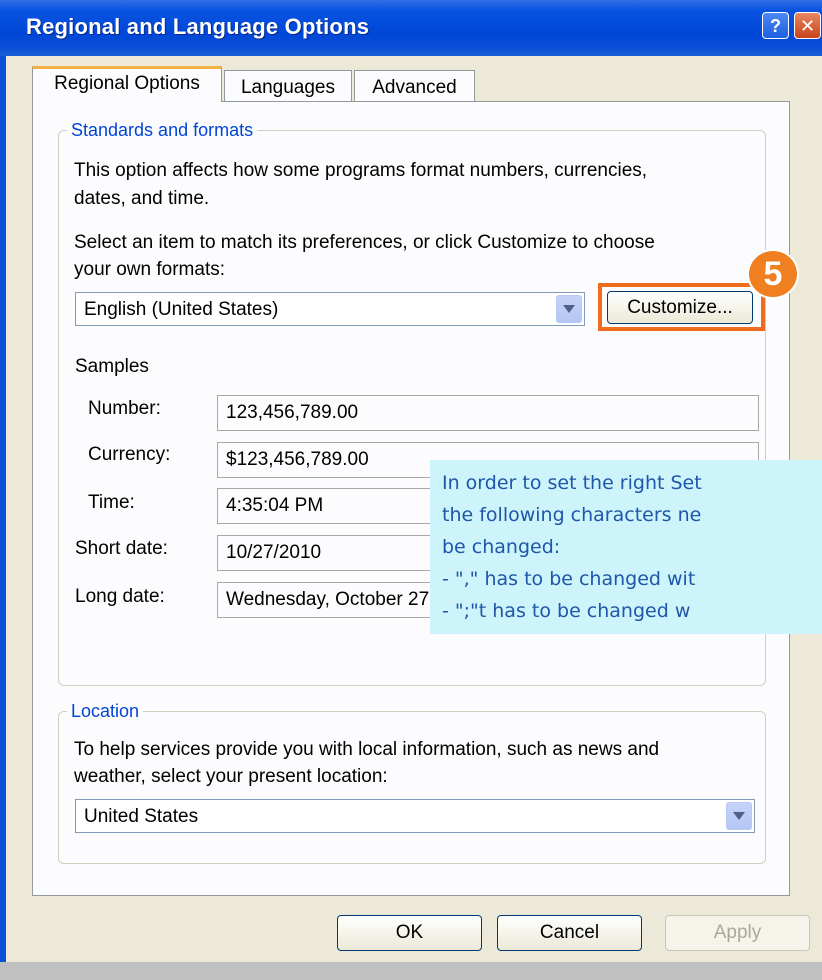  Describe the element at coordinates (415, 816) in the screenshot. I see `location-dropdown: United States` at that location.